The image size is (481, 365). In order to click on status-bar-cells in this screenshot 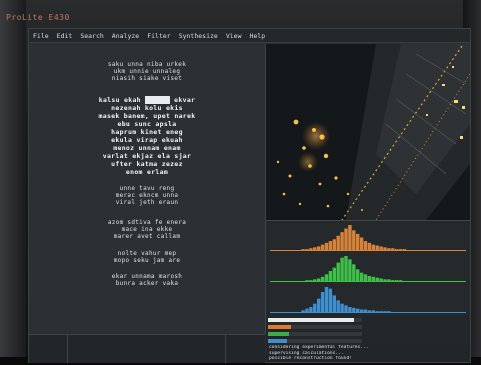, I will do `click(147, 348)`.